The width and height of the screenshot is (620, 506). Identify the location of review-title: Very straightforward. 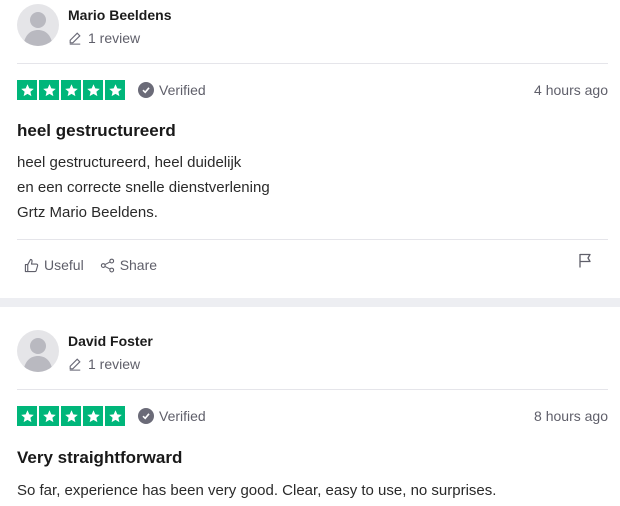
(99, 458).